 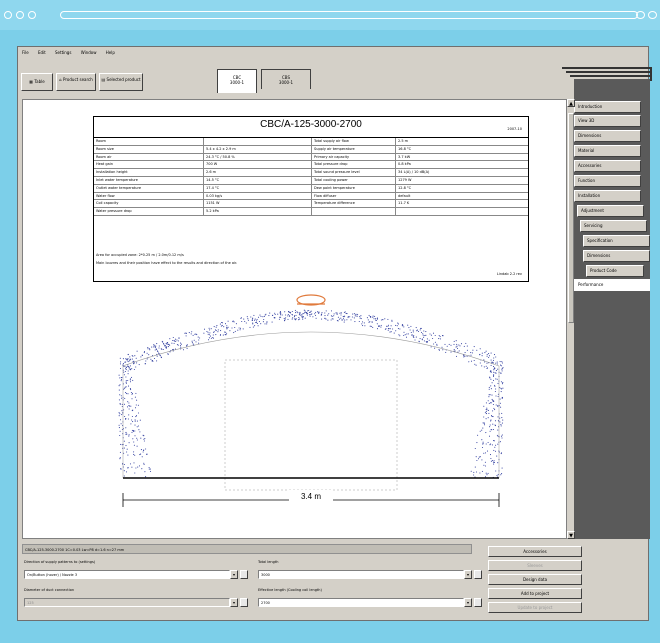 What do you see at coordinates (311, 425) in the screenshot?
I see `occupied-zone` at bounding box center [311, 425].